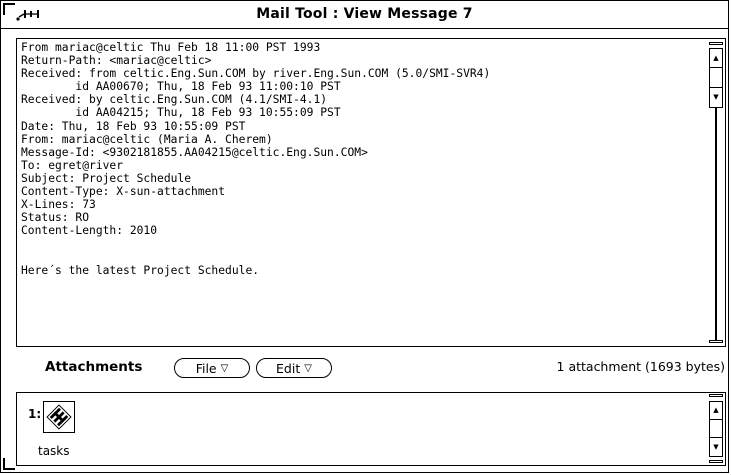  I want to click on attachment-name: tasks, so click(54, 451).